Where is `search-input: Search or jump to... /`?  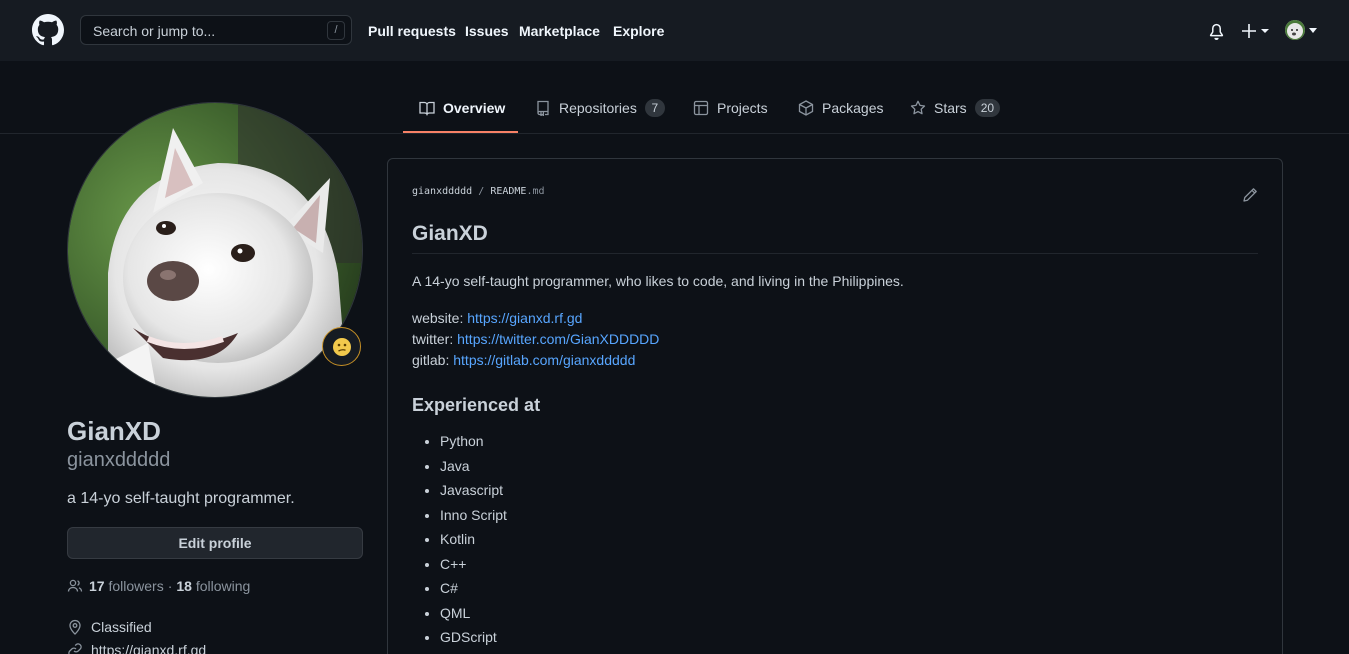
search-input: Search or jump to... / is located at coordinates (216, 30).